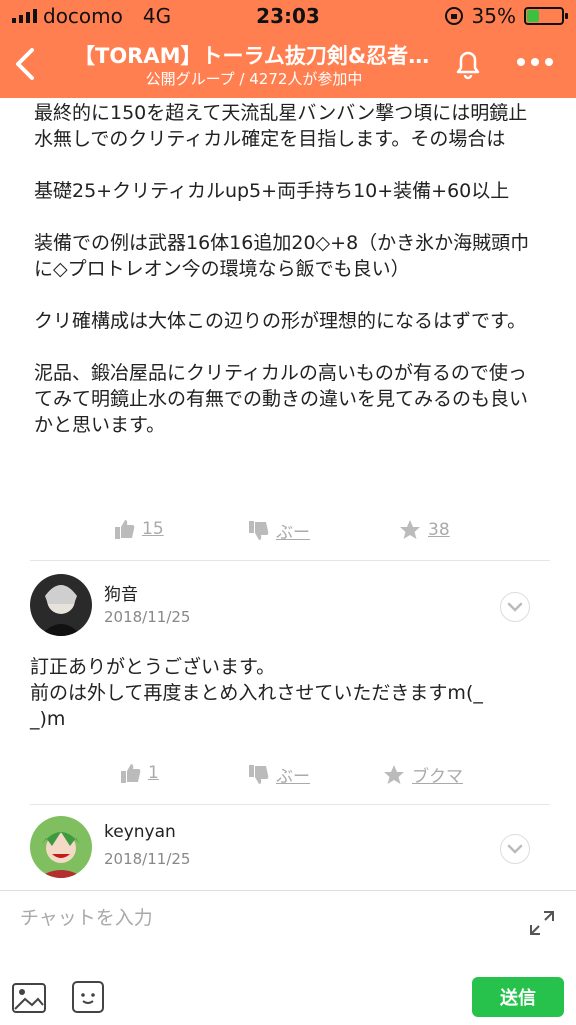 This screenshot has width=576, height=1025. I want to click on comment-line: _)m, so click(48, 719).